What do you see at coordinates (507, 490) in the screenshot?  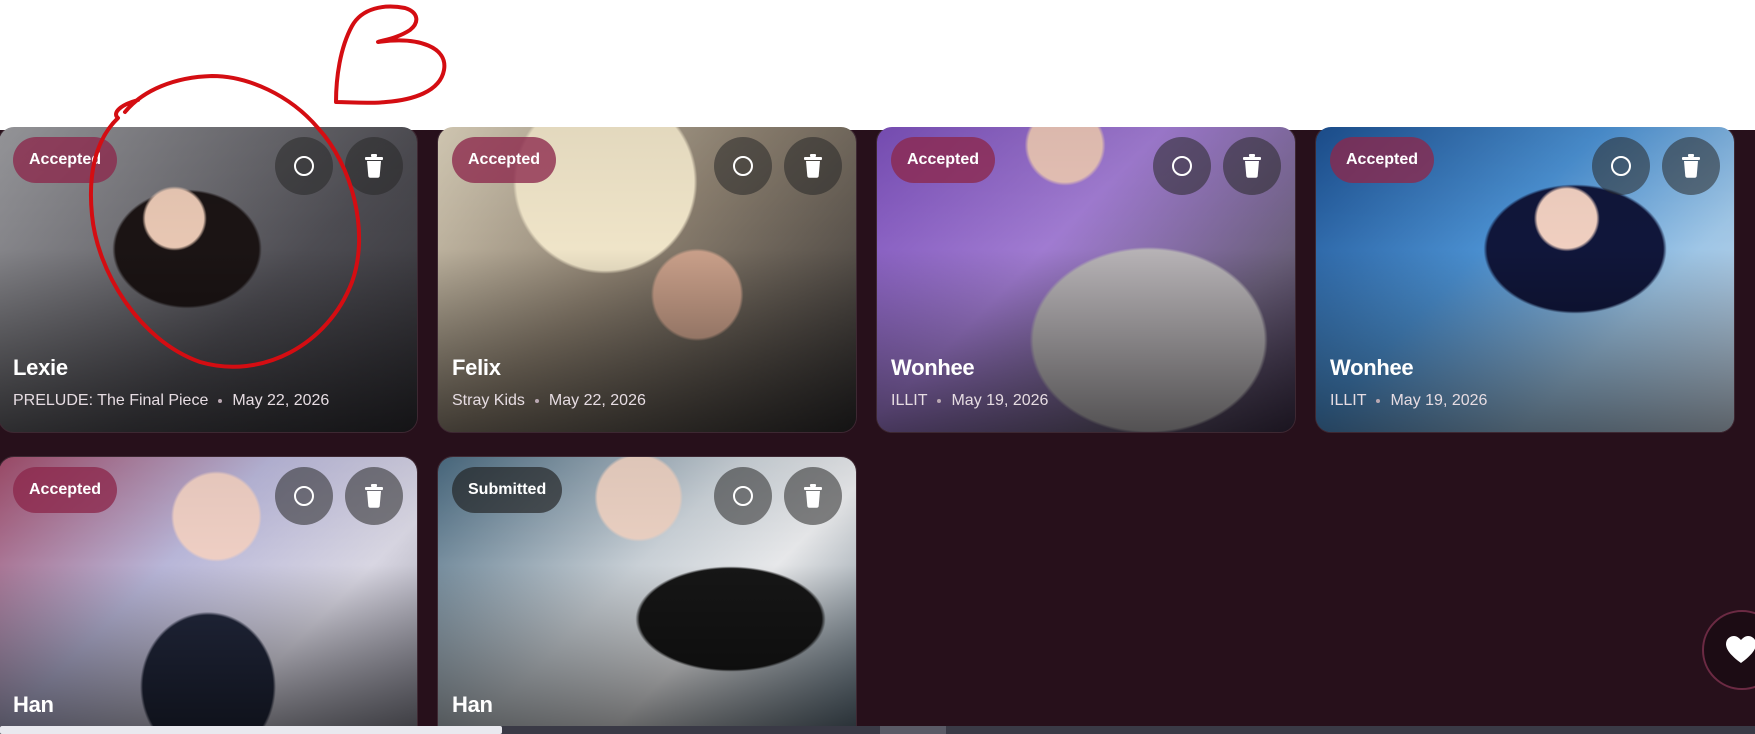 I see `status-badge: Submitted` at bounding box center [507, 490].